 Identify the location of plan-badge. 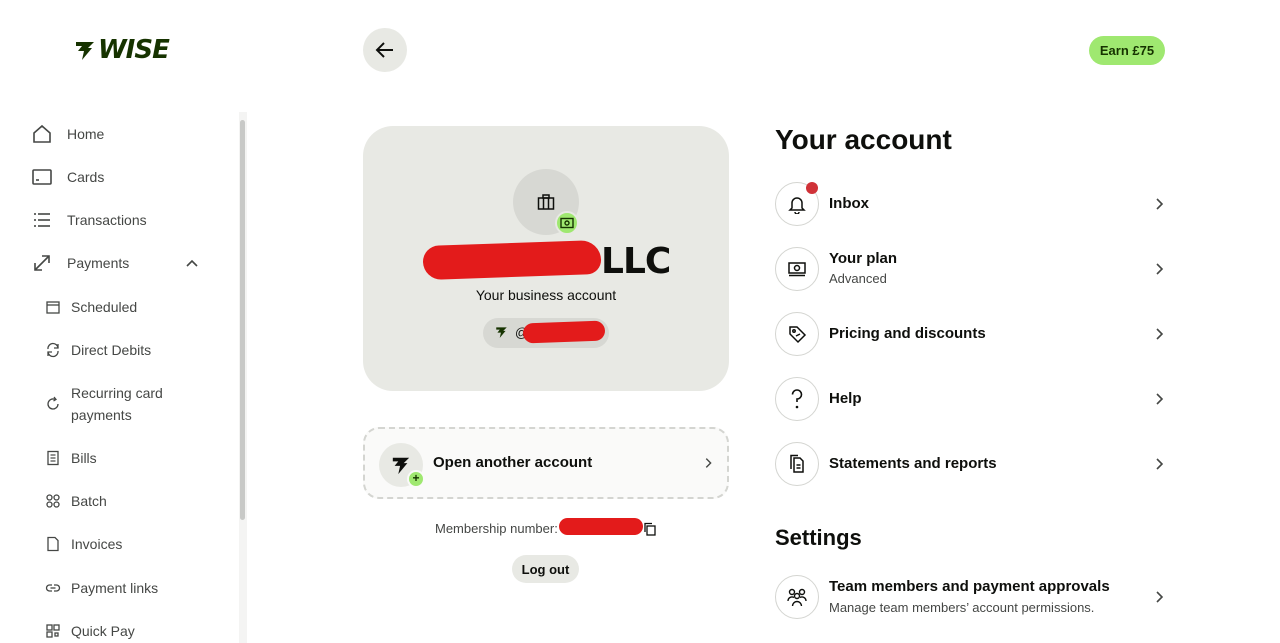
(567, 223).